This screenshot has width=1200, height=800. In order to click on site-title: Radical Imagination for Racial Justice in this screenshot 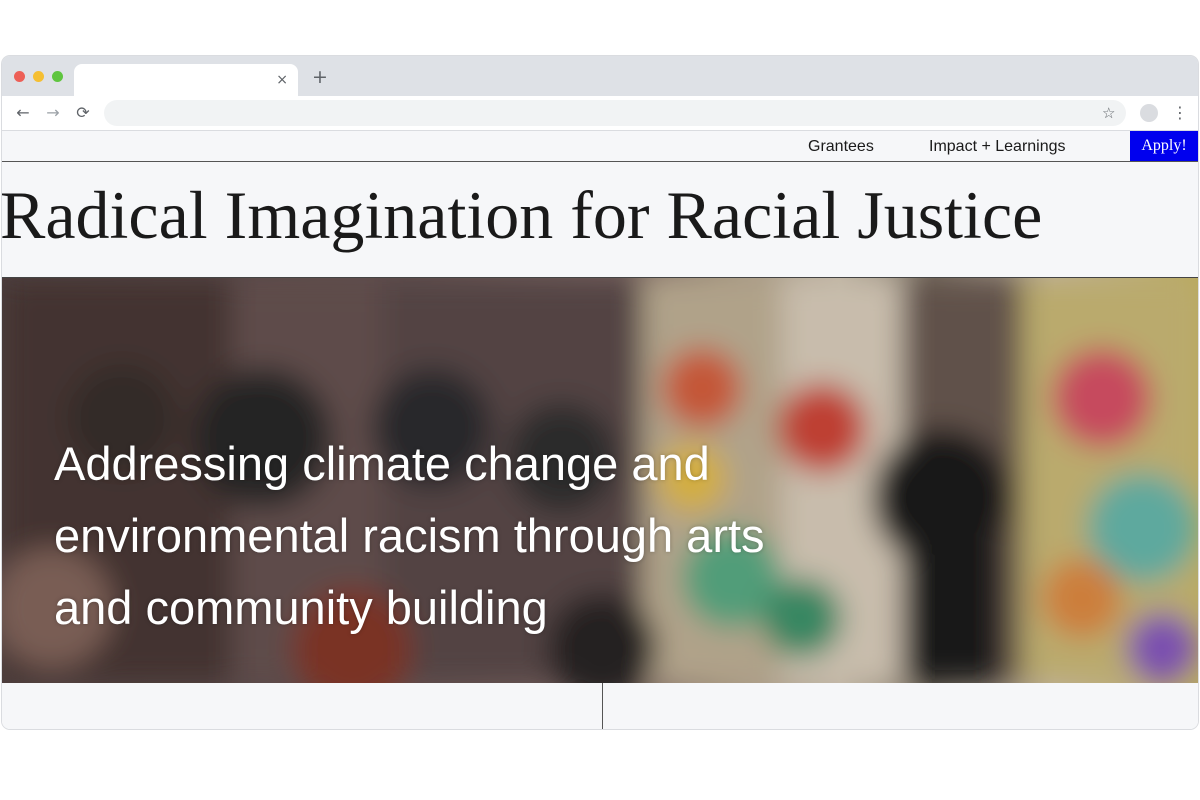, I will do `click(522, 215)`.